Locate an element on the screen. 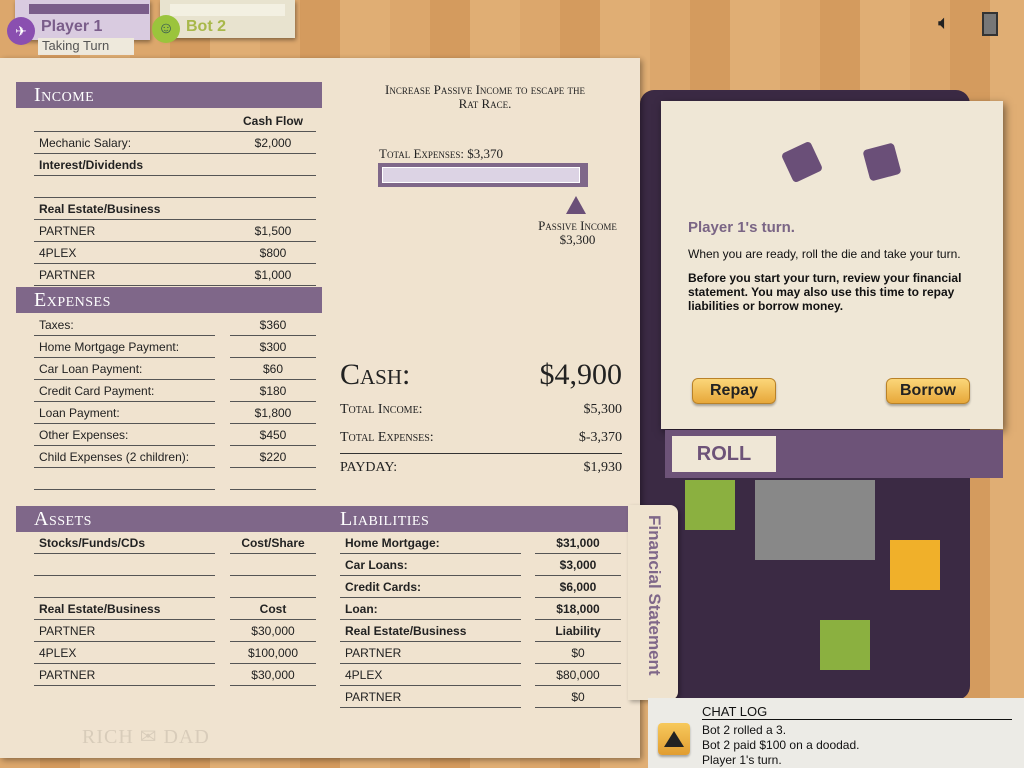 The height and width of the screenshot is (768, 1024). row-label: Taxes: is located at coordinates (124, 325).